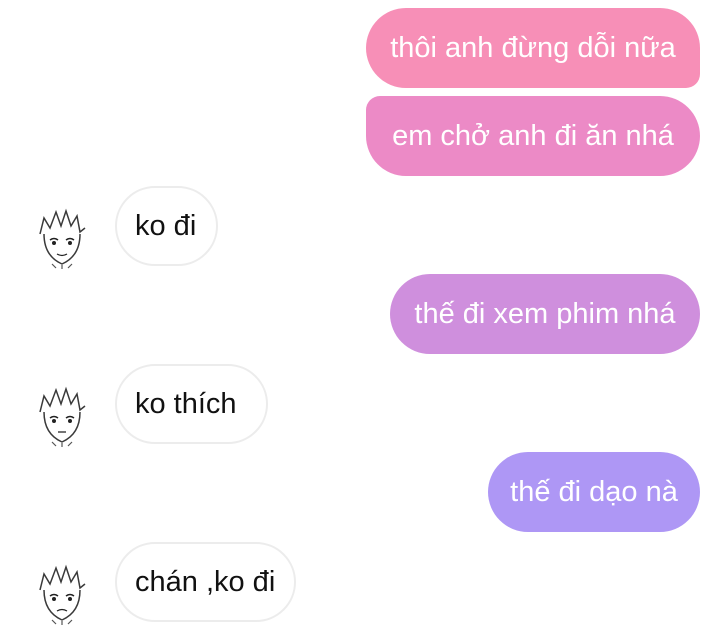 This screenshot has height=630, width=720. I want to click on incoming-message: chán ,ko đi, so click(205, 582).